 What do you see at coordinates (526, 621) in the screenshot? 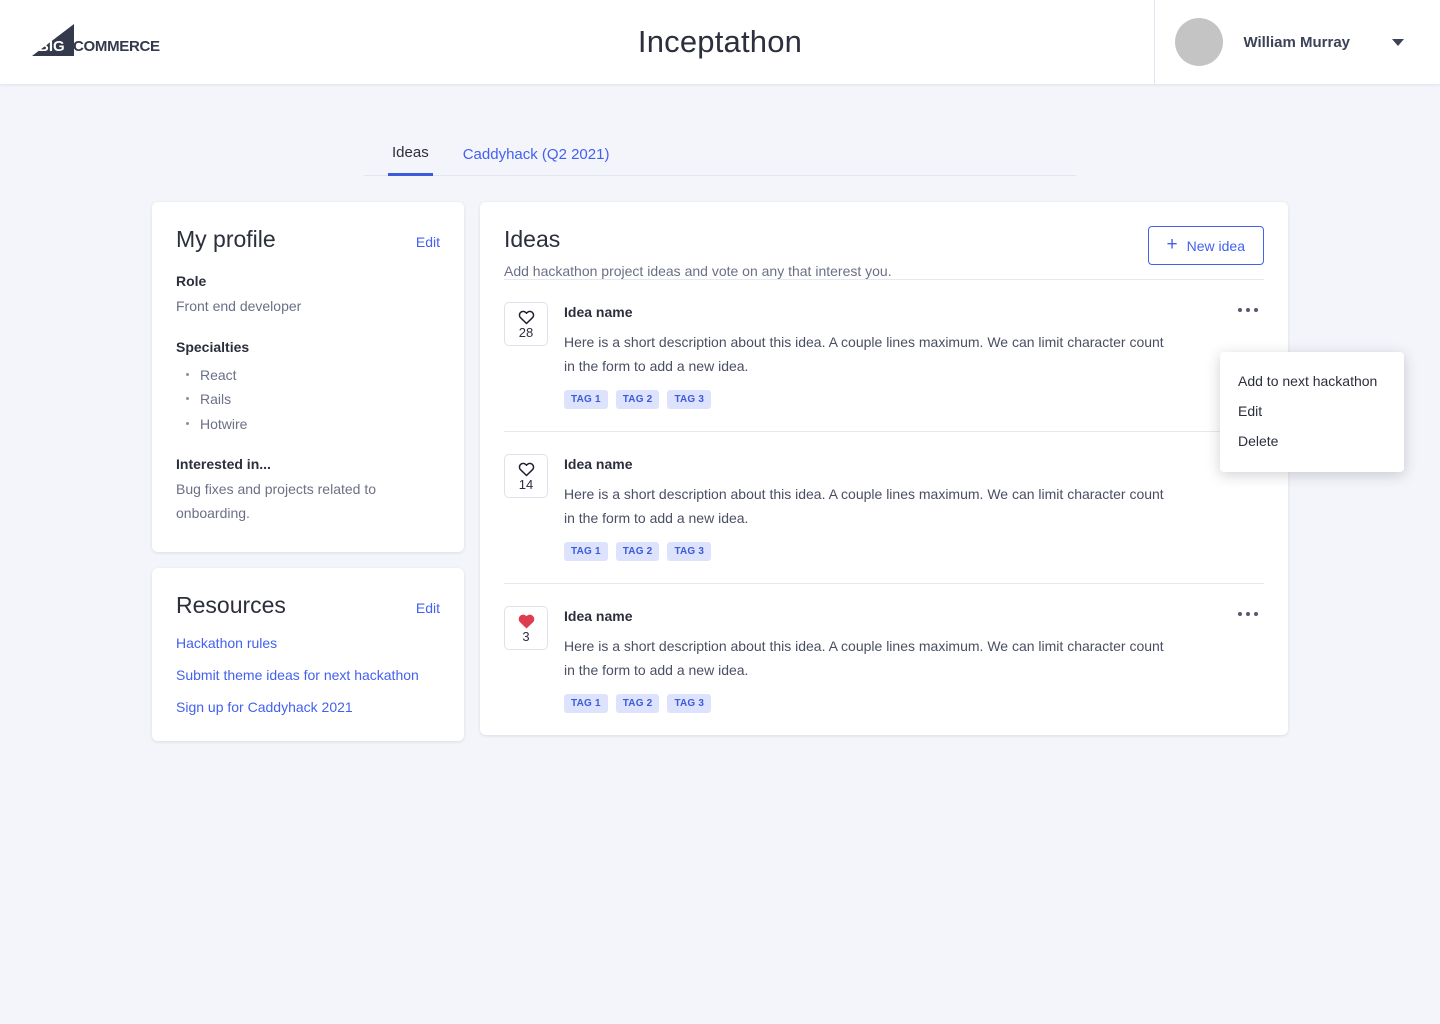
I see `heart-filled-icon` at bounding box center [526, 621].